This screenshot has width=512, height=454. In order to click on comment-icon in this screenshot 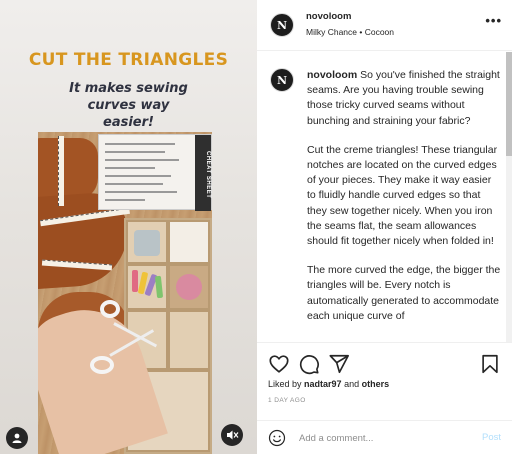, I will do `click(309, 364)`.